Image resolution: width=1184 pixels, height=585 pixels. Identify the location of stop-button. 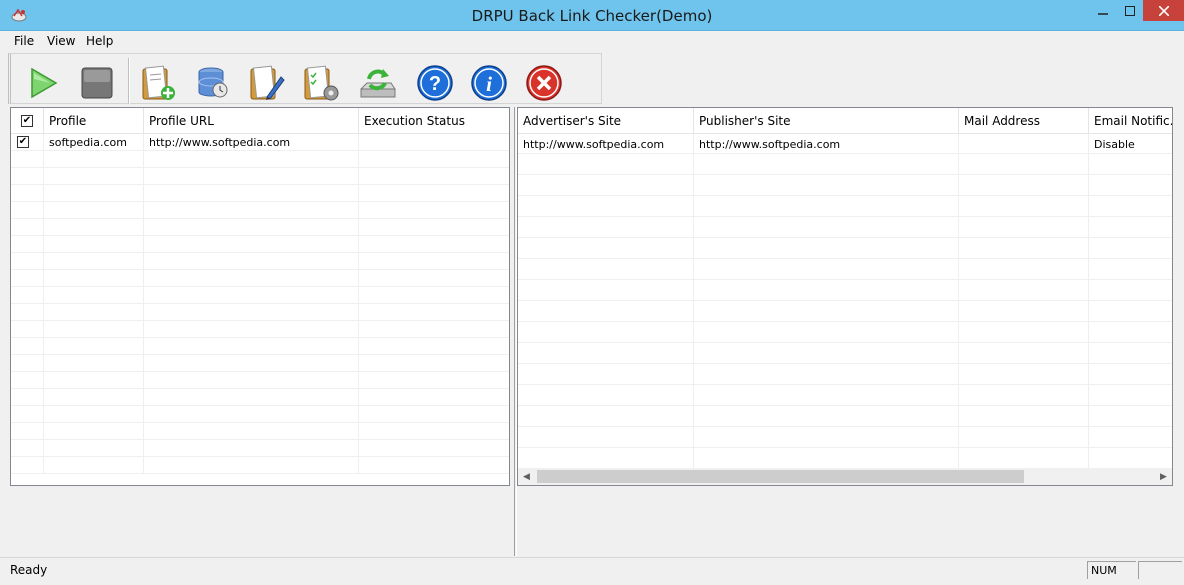
(97, 84).